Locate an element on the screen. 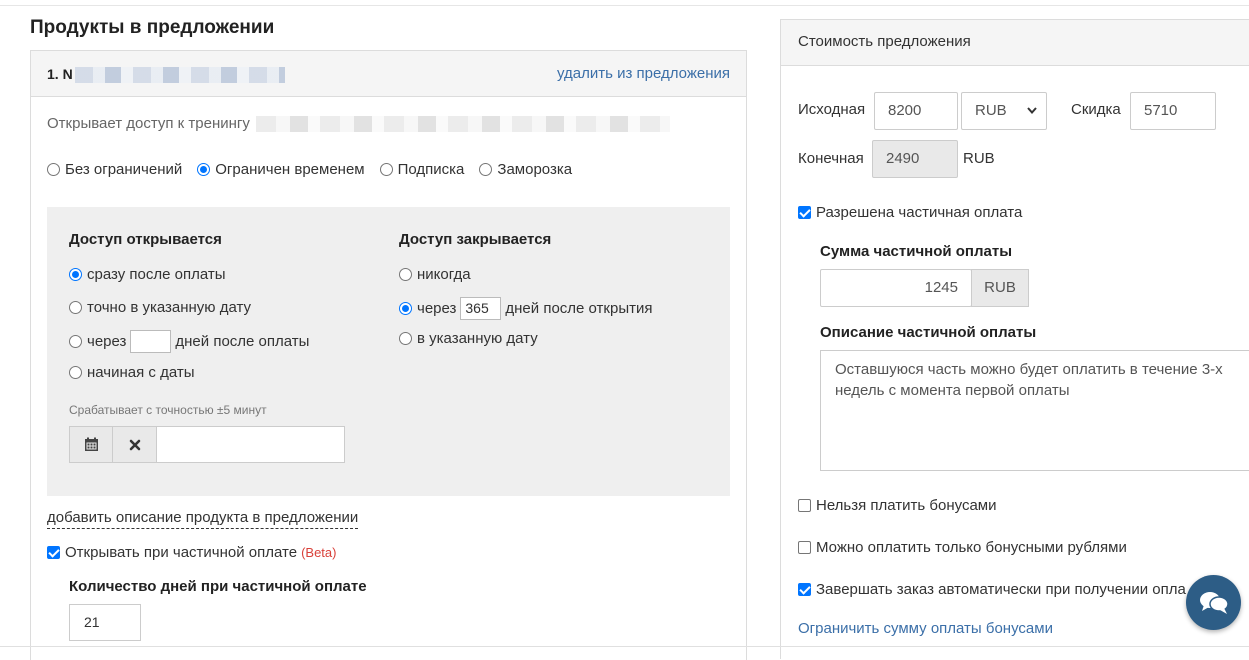 The width and height of the screenshot is (1249, 660). final-currency: RUB is located at coordinates (979, 158).